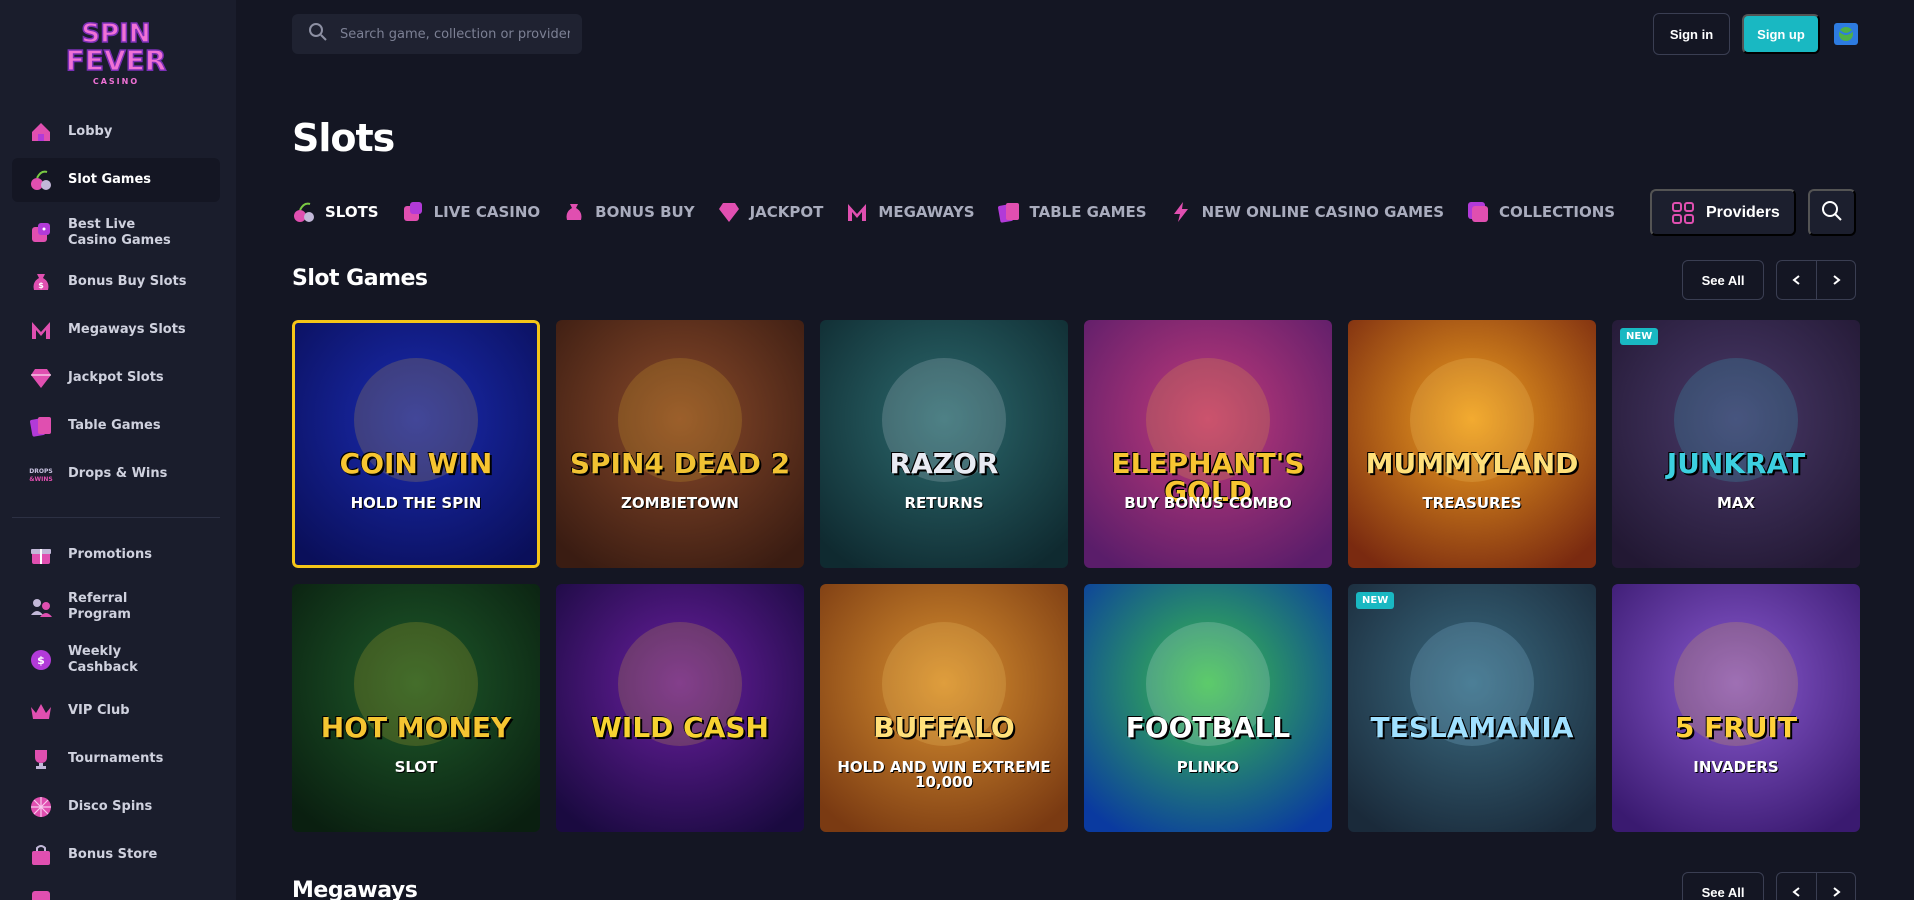 The image size is (1914, 900). Describe the element at coordinates (355, 889) in the screenshot. I see `section-title-megaways: Megaways` at that location.